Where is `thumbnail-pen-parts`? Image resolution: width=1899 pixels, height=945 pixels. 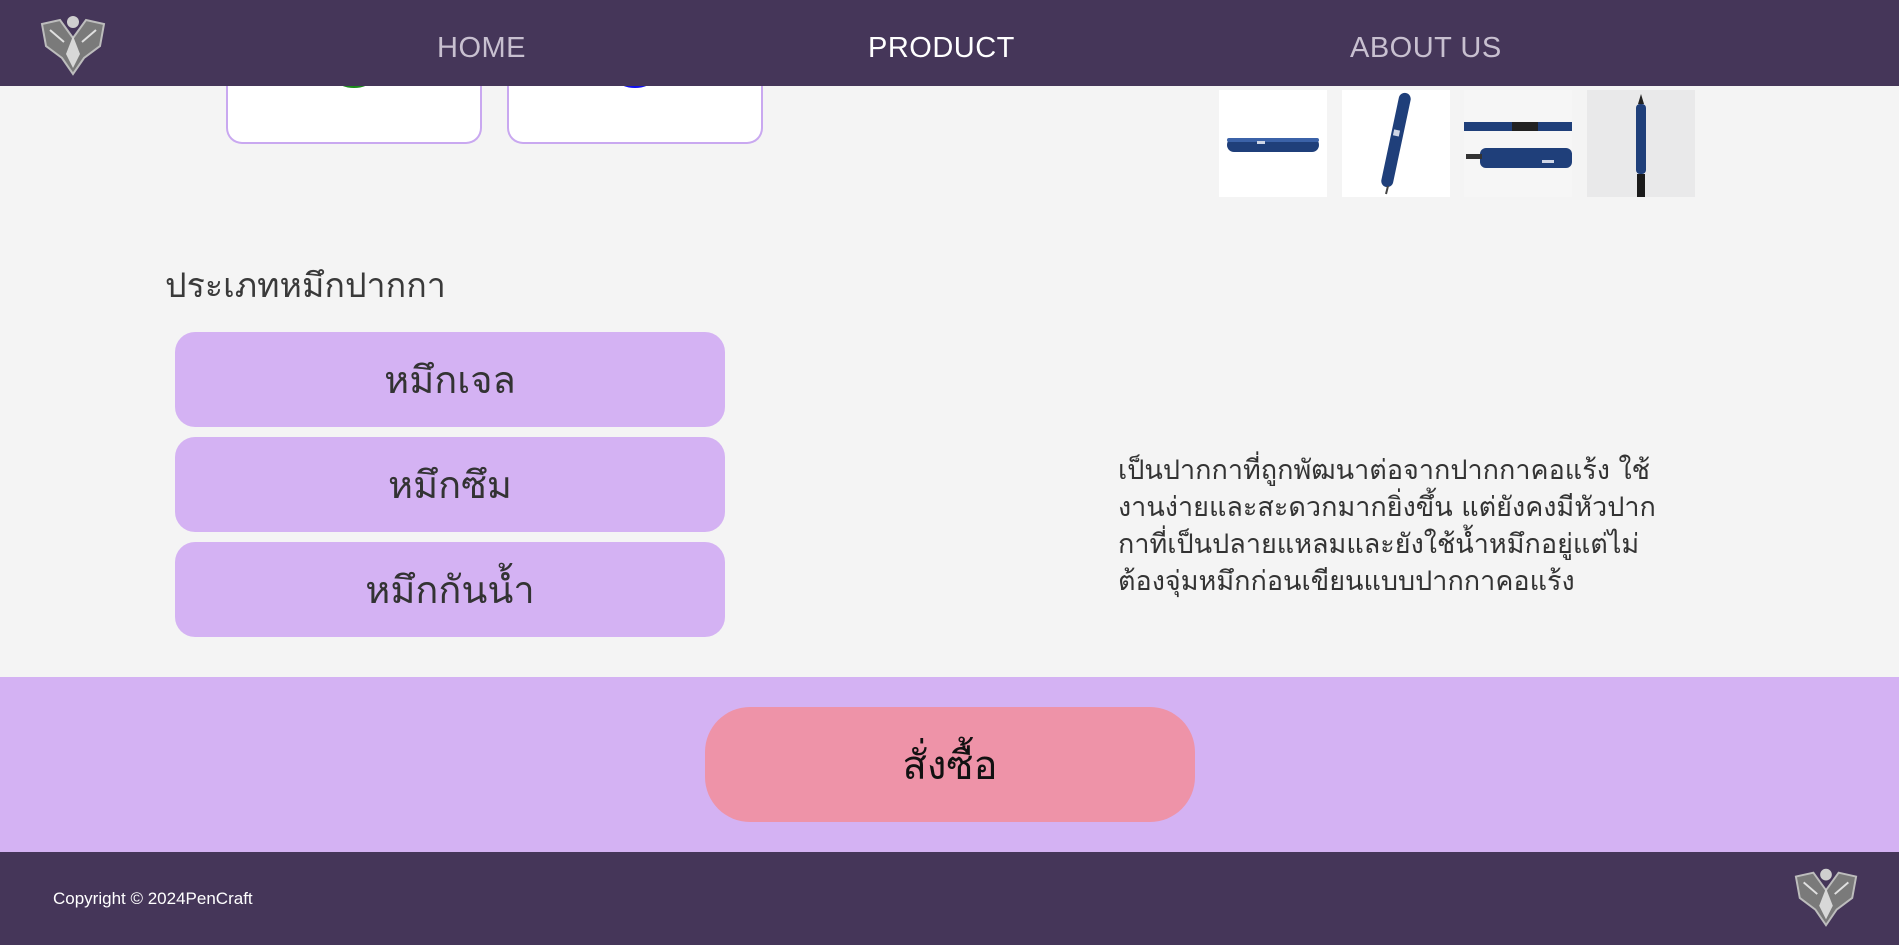 thumbnail-pen-parts is located at coordinates (1518, 143).